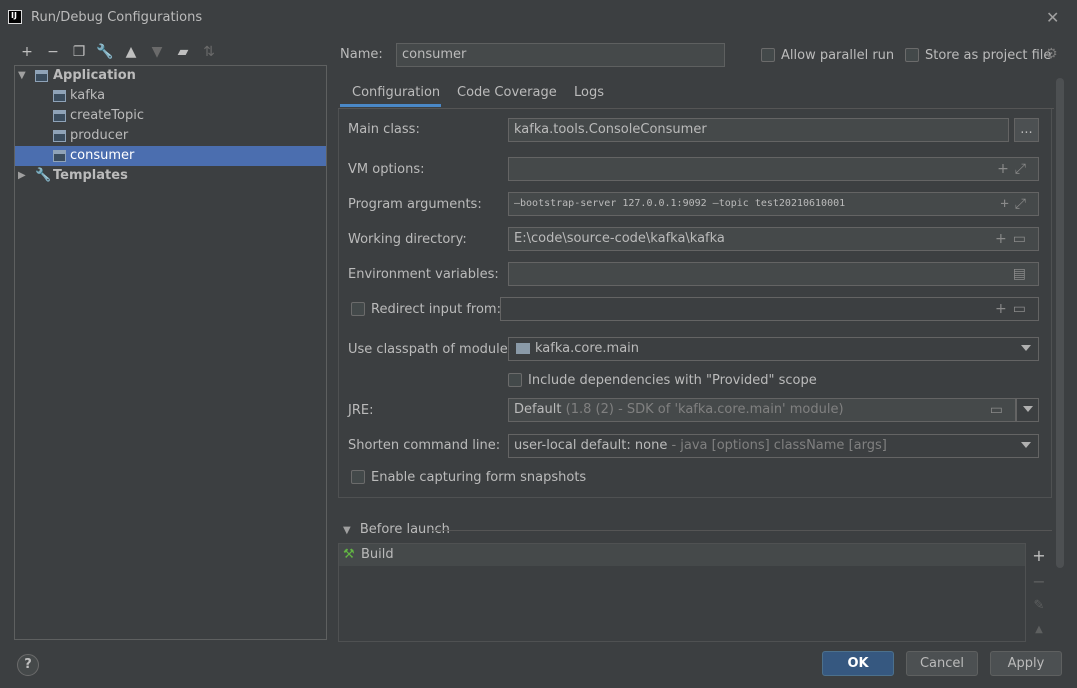  Describe the element at coordinates (1039, 605) in the screenshot. I see `edit-icon: ✎` at that location.